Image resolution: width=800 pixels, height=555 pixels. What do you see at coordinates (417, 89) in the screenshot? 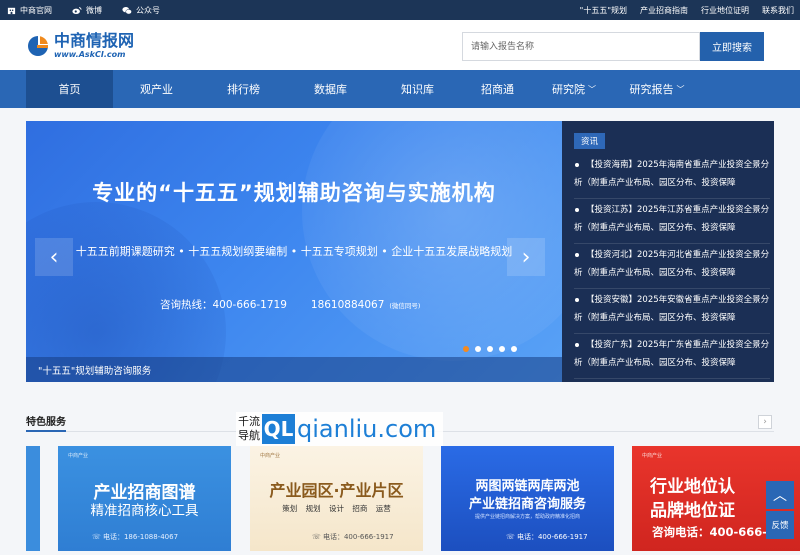
I see `nav-item-knowledge: 知识库` at bounding box center [417, 89].